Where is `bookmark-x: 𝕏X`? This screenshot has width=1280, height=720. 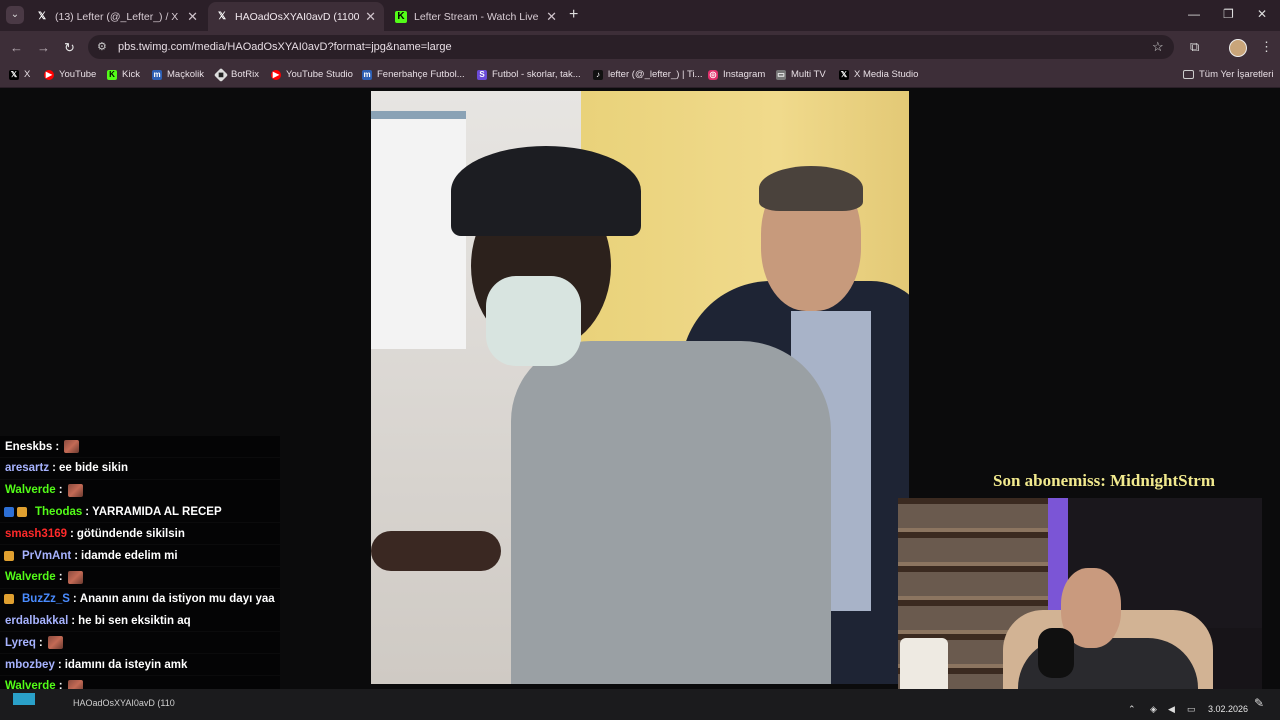 bookmark-x: 𝕏X is located at coordinates (19, 74).